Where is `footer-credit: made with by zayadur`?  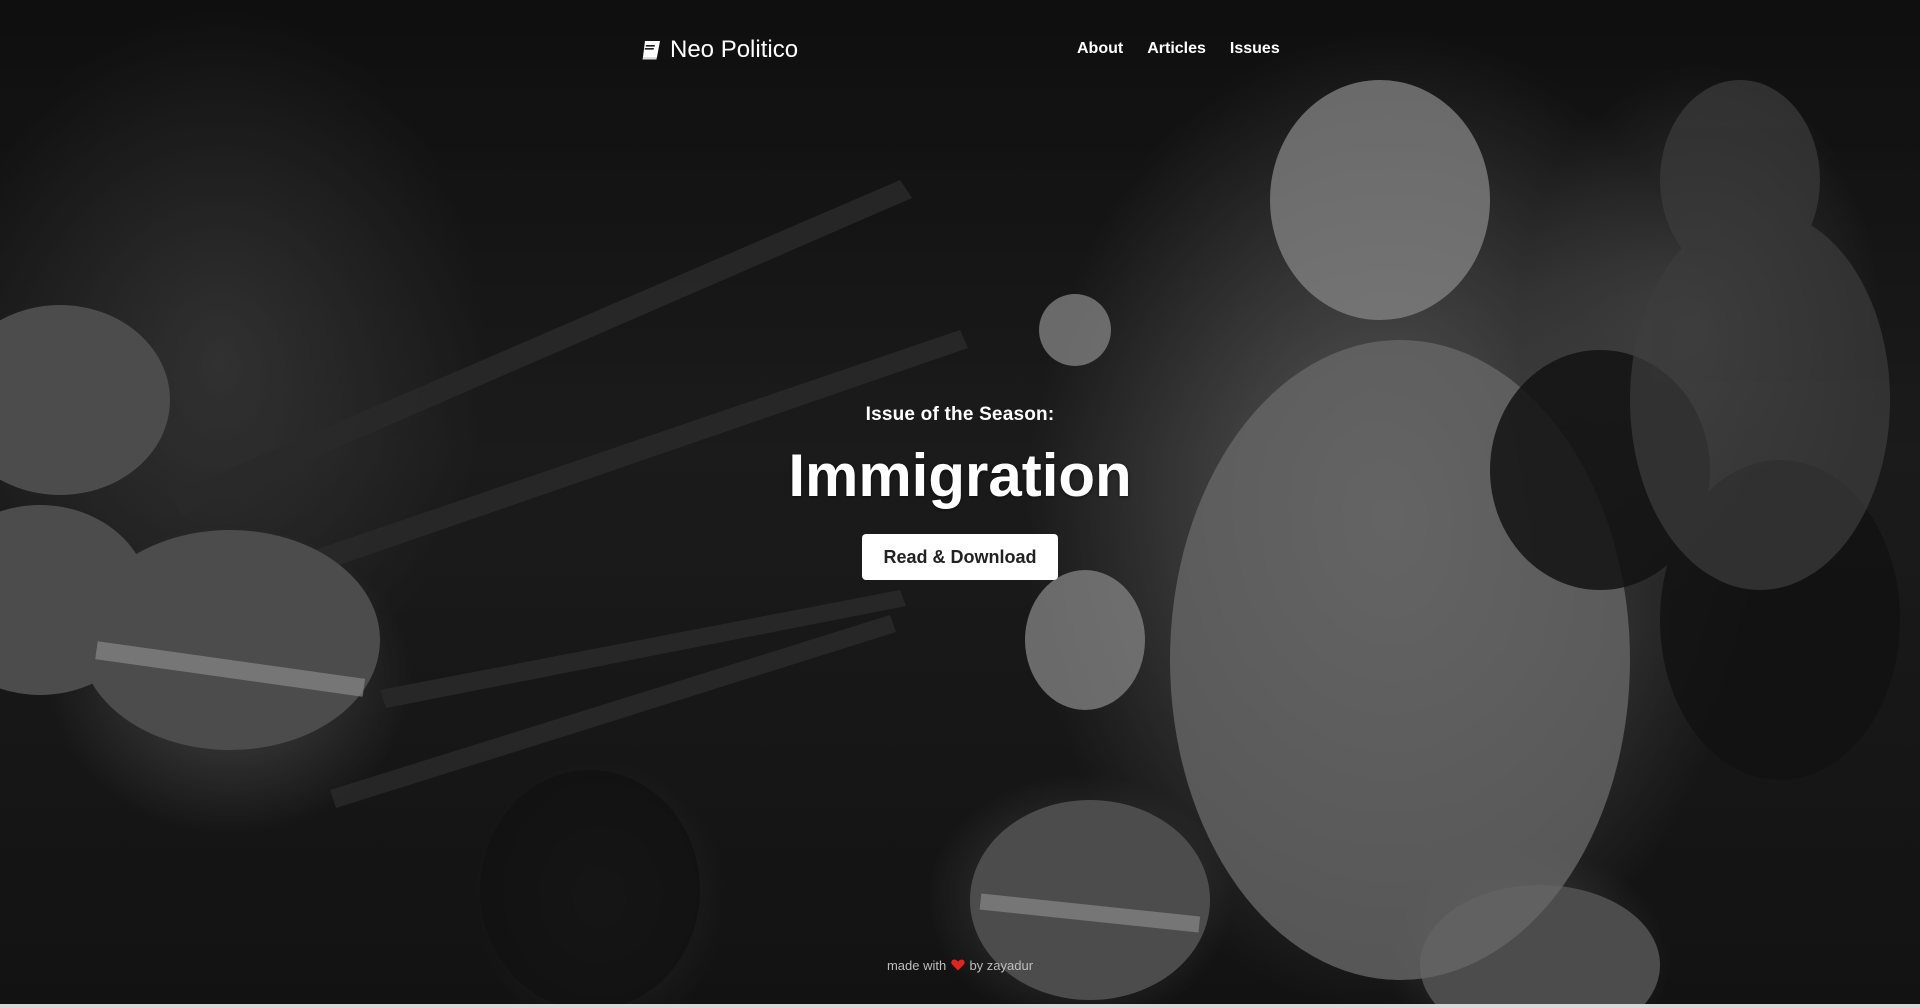 footer-credit: made with by zayadur is located at coordinates (960, 965).